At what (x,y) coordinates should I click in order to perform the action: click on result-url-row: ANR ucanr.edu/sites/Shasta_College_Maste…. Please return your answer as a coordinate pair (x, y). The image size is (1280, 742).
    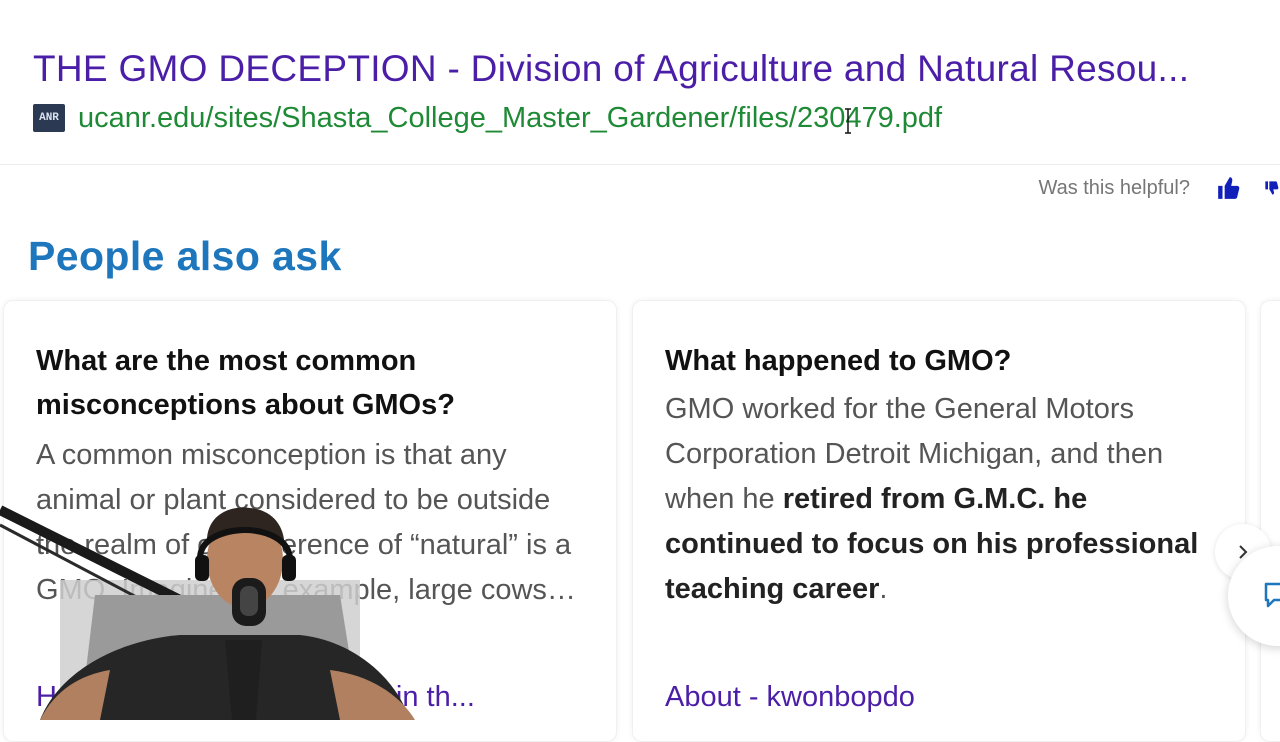
    Looking at the image, I should click on (487, 118).